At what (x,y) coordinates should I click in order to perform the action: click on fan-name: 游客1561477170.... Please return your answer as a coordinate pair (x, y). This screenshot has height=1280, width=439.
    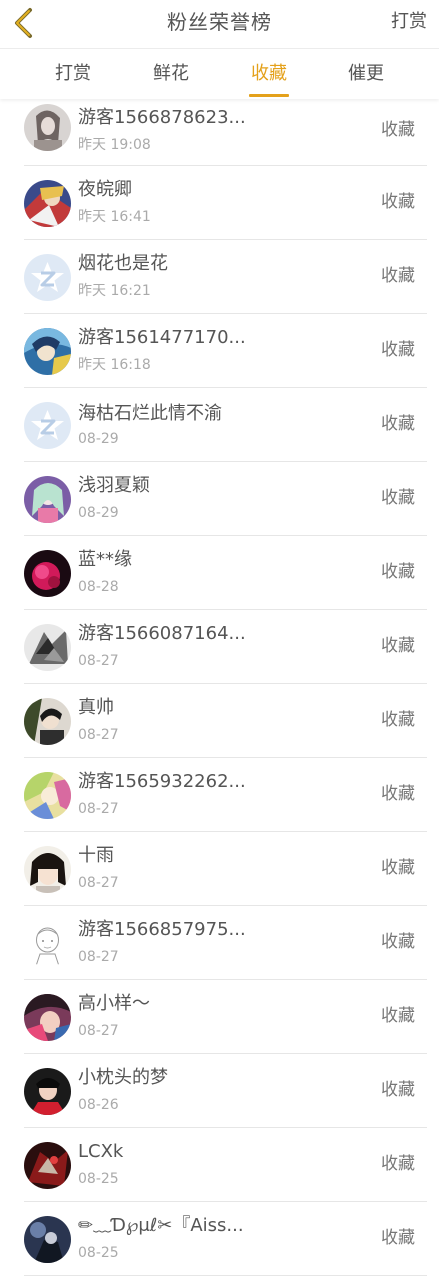
    Looking at the image, I should click on (162, 337).